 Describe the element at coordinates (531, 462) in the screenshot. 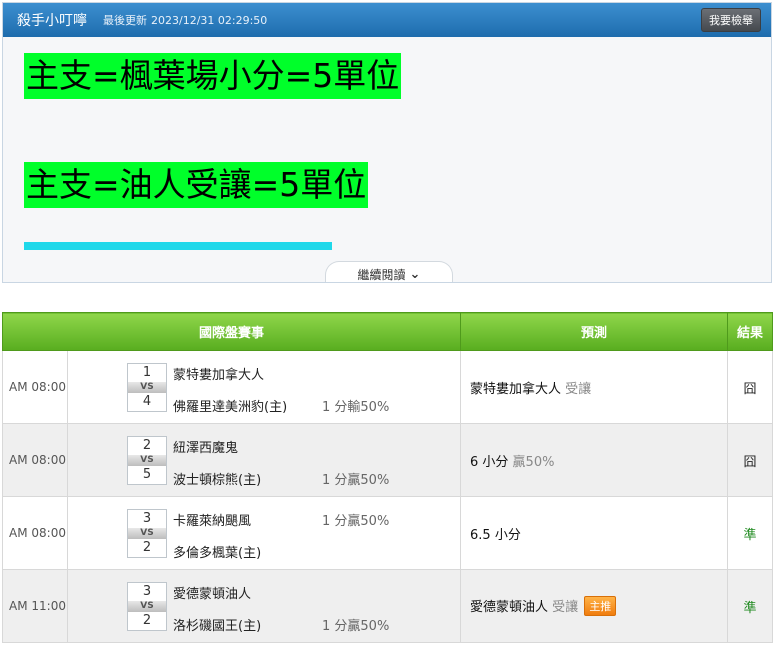

I see `prediction-note: 贏50%` at that location.